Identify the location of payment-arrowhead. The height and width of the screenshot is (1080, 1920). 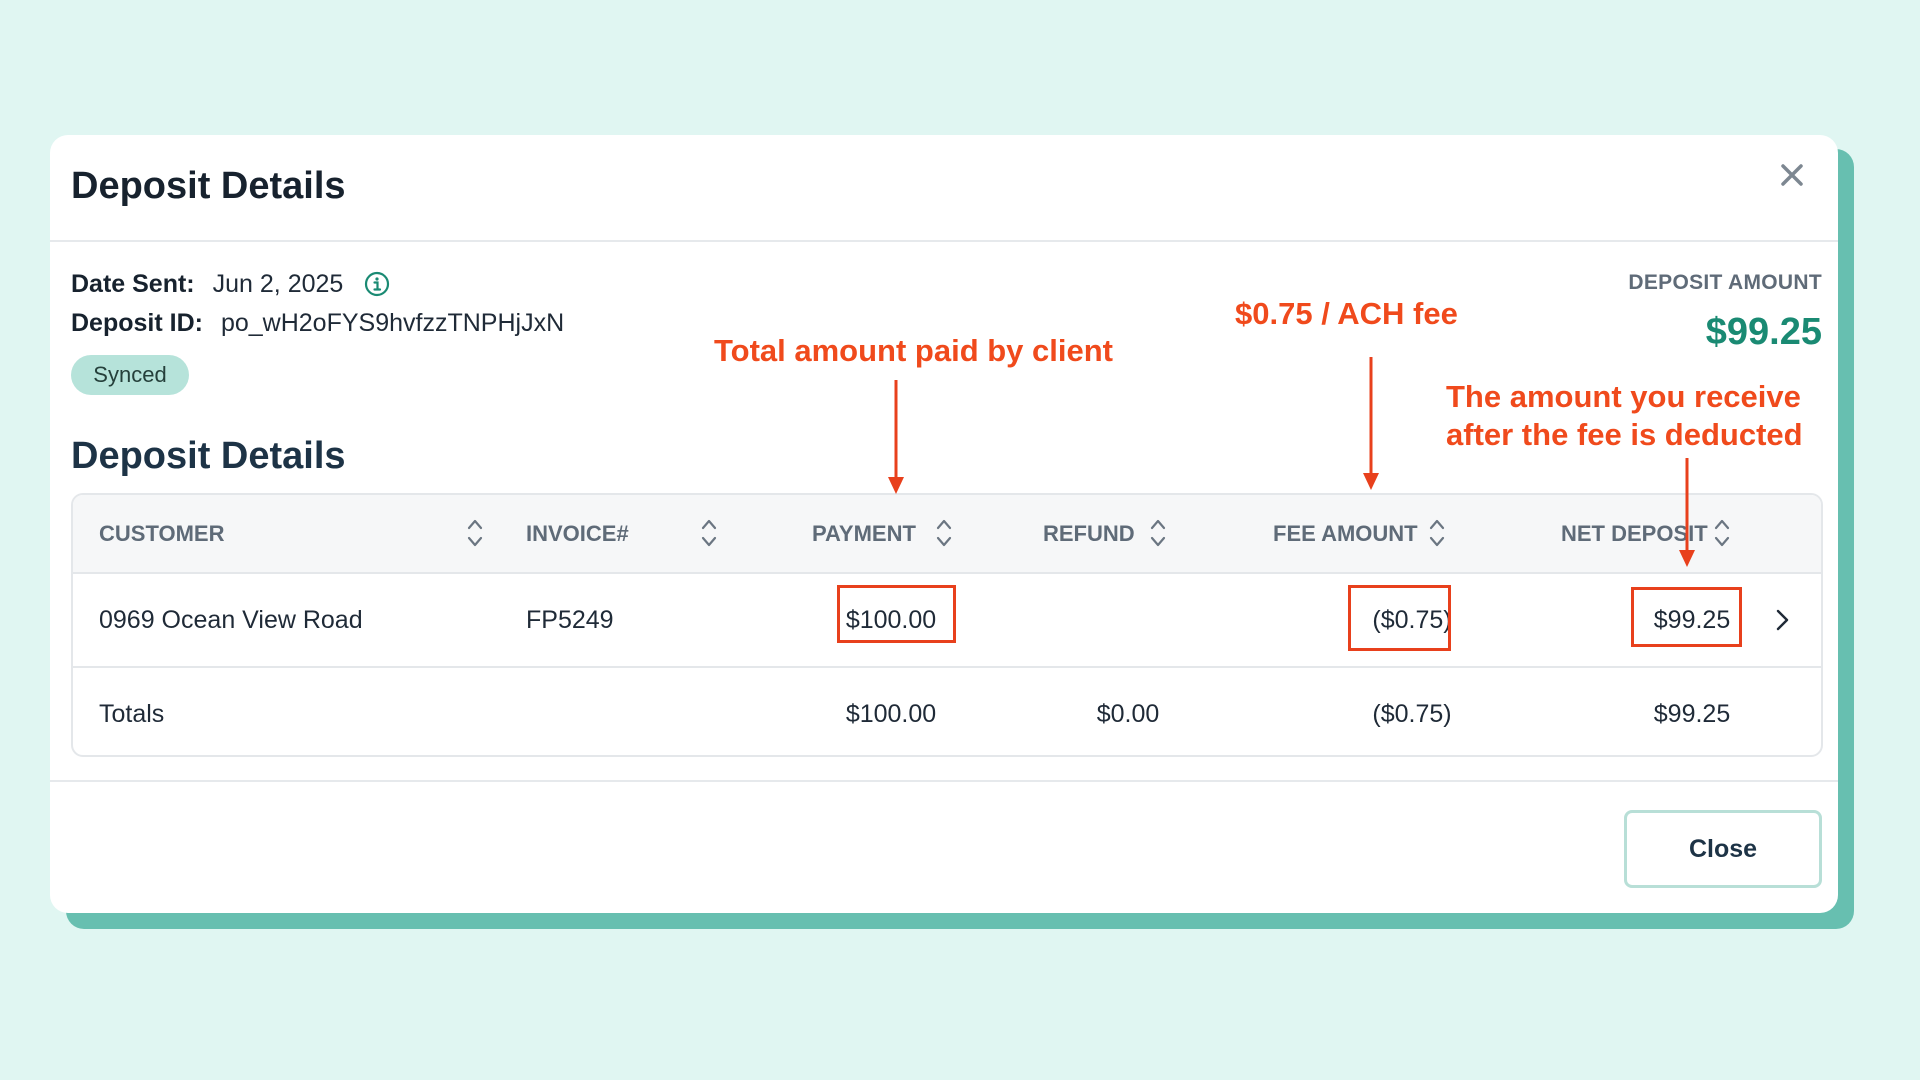
(896, 485).